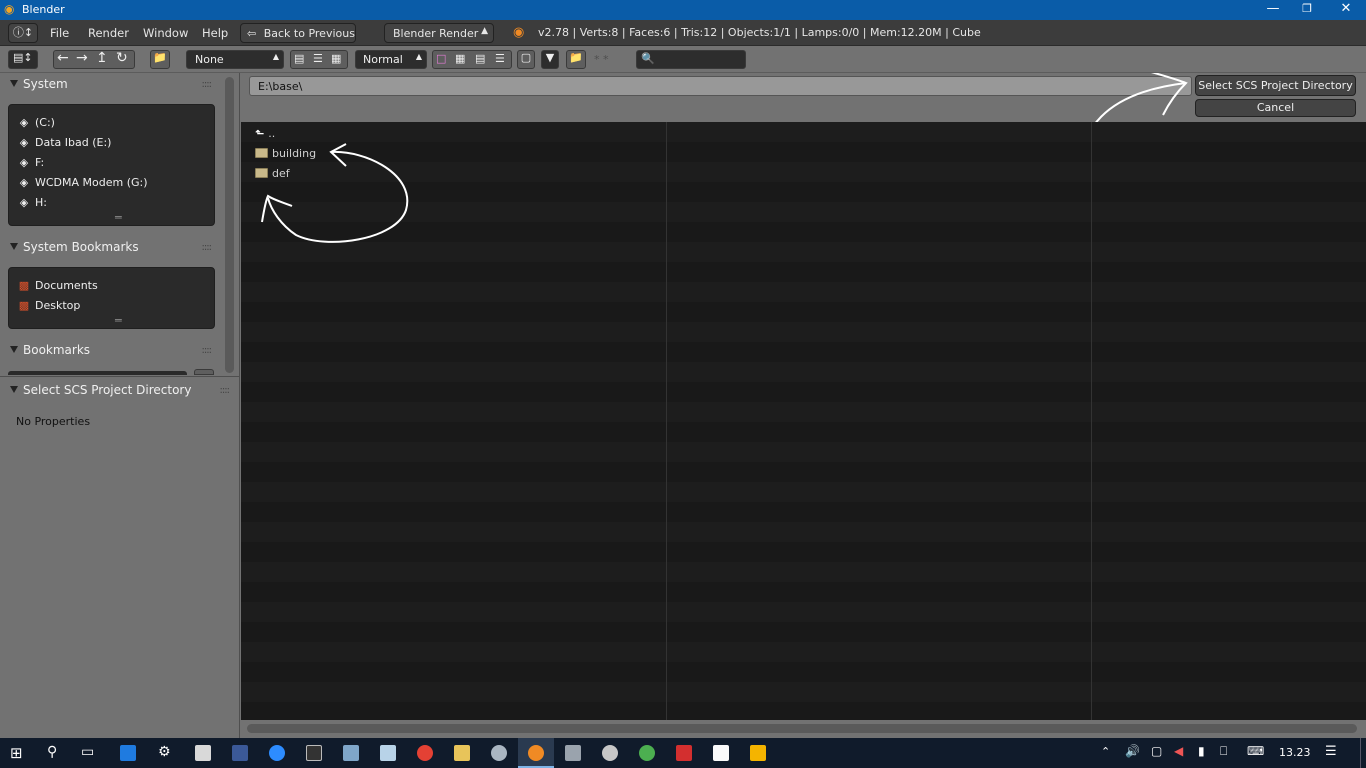 The height and width of the screenshot is (768, 1366). I want to click on sort-ext-icon: ▦, so click(460, 58).